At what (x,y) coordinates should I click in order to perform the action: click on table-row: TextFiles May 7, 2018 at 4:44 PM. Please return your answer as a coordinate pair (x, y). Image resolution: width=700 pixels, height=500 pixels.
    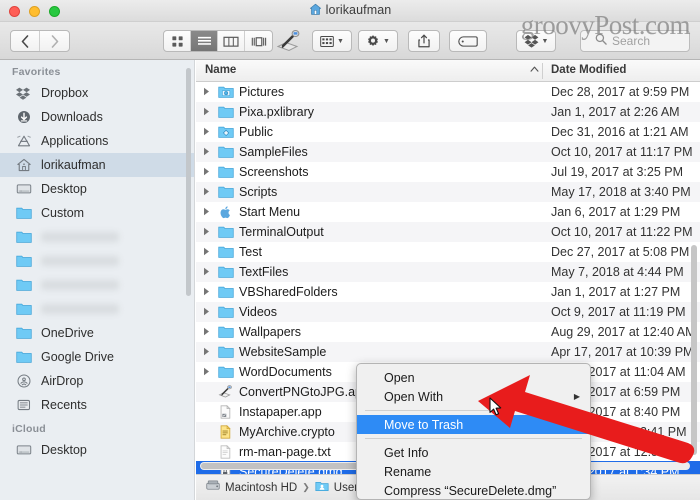
    Looking at the image, I should click on (448, 272).